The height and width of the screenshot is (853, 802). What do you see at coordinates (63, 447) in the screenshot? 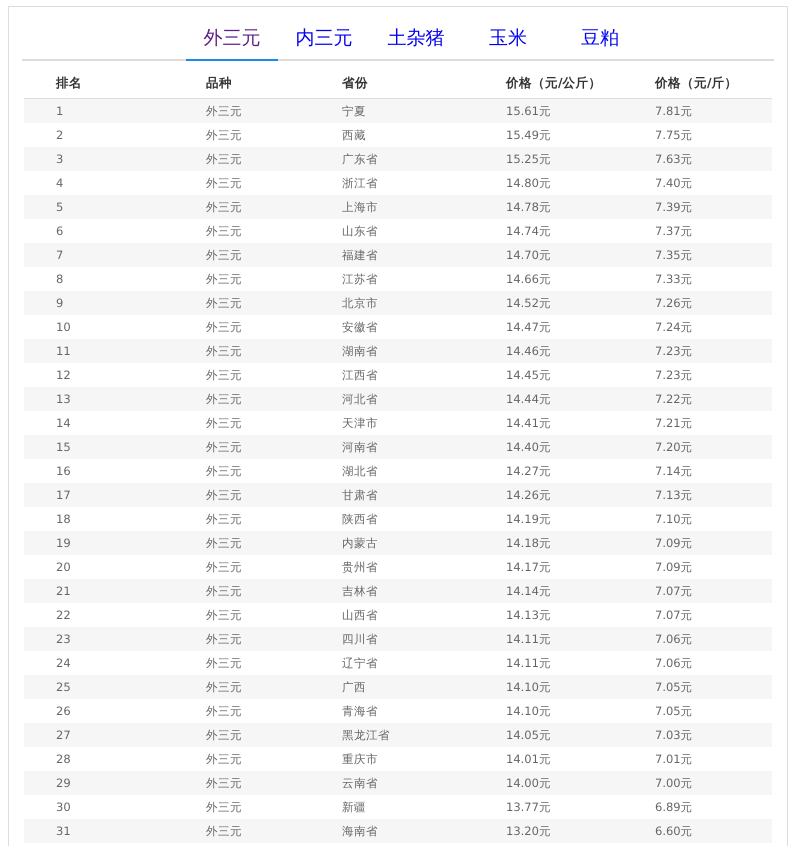
I see `table-cell-text: 15` at bounding box center [63, 447].